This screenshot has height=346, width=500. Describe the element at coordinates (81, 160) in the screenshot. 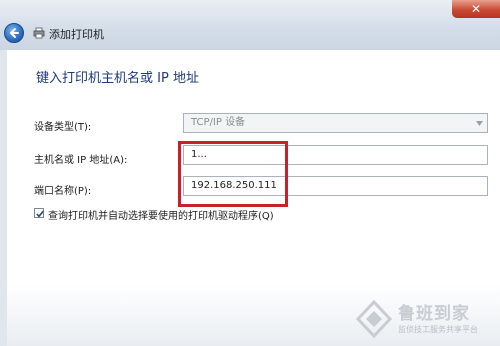

I see `hostname-label: 主机名或 IP 地址(A):` at that location.